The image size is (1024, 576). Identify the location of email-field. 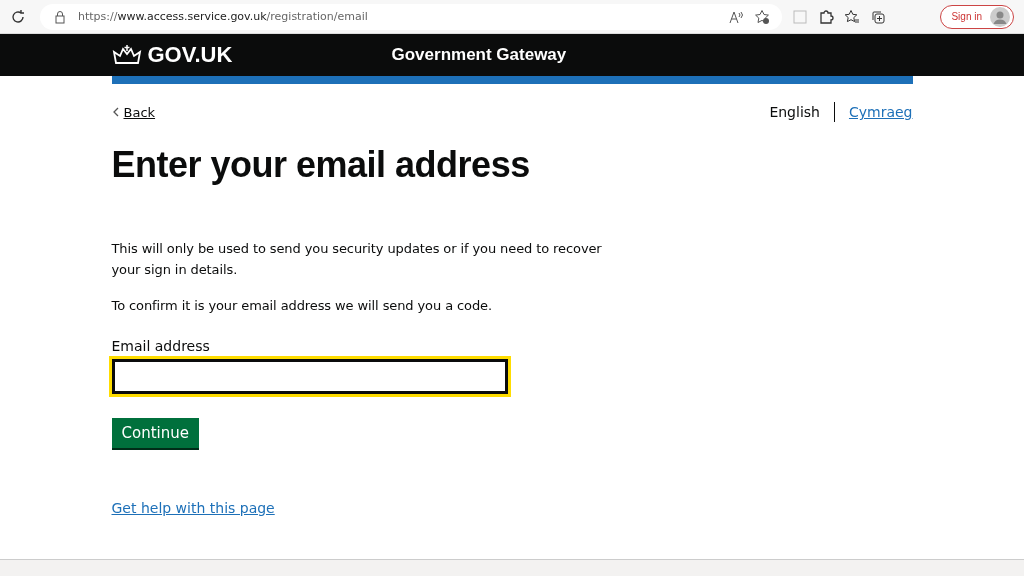
(309, 376).